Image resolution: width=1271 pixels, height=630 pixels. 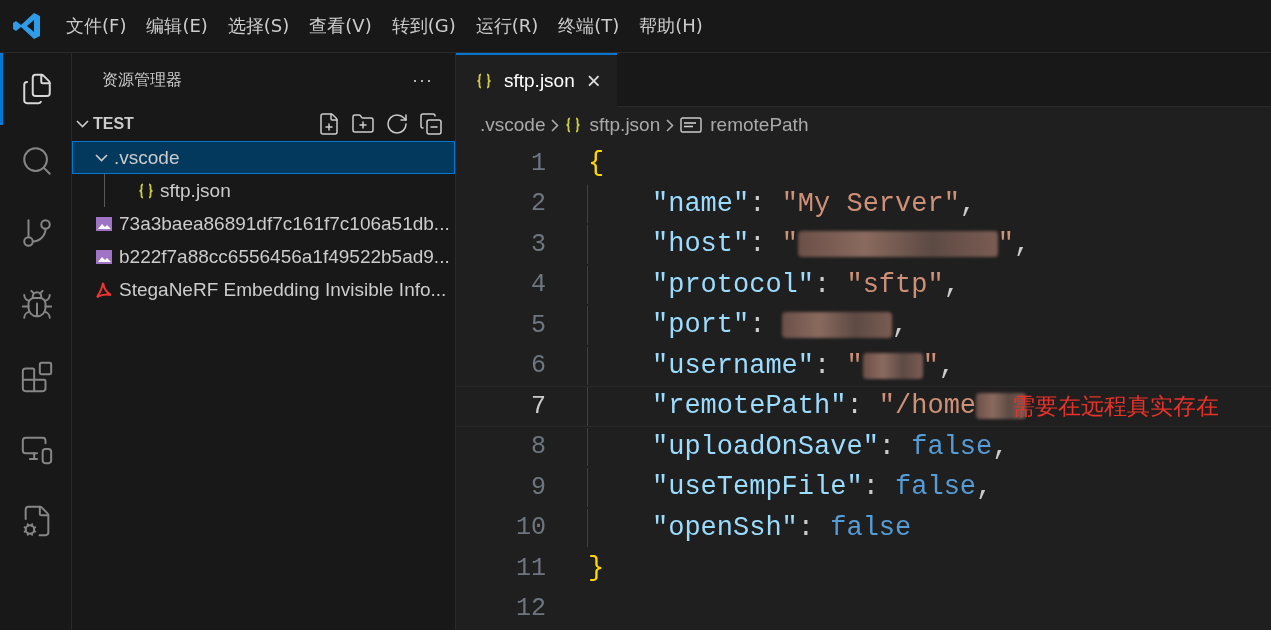 What do you see at coordinates (340, 26) in the screenshot?
I see `menu-item: 查看(V)` at bounding box center [340, 26].